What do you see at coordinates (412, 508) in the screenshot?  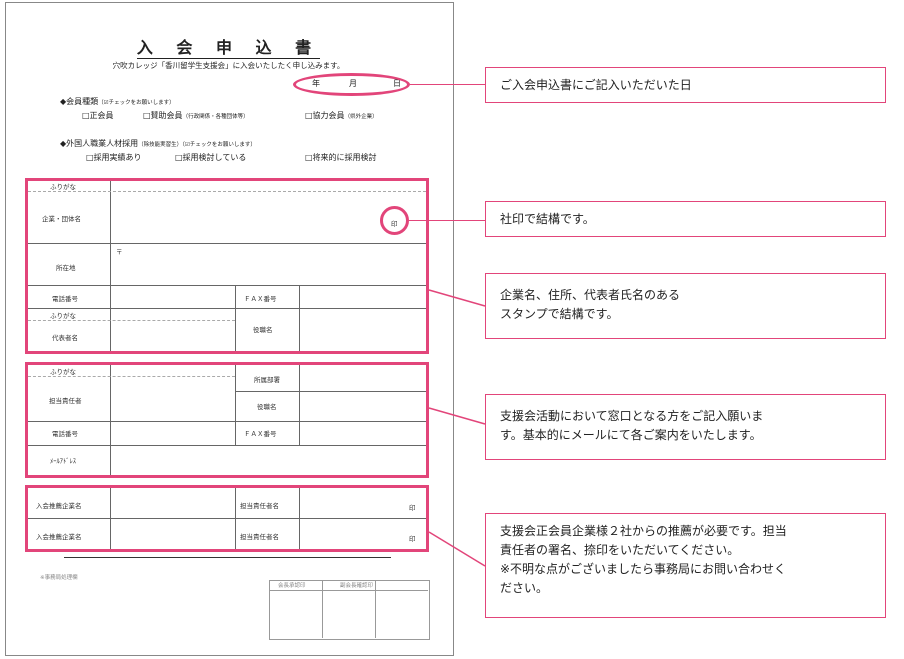 I see `recommend-seal-1: 印` at bounding box center [412, 508].